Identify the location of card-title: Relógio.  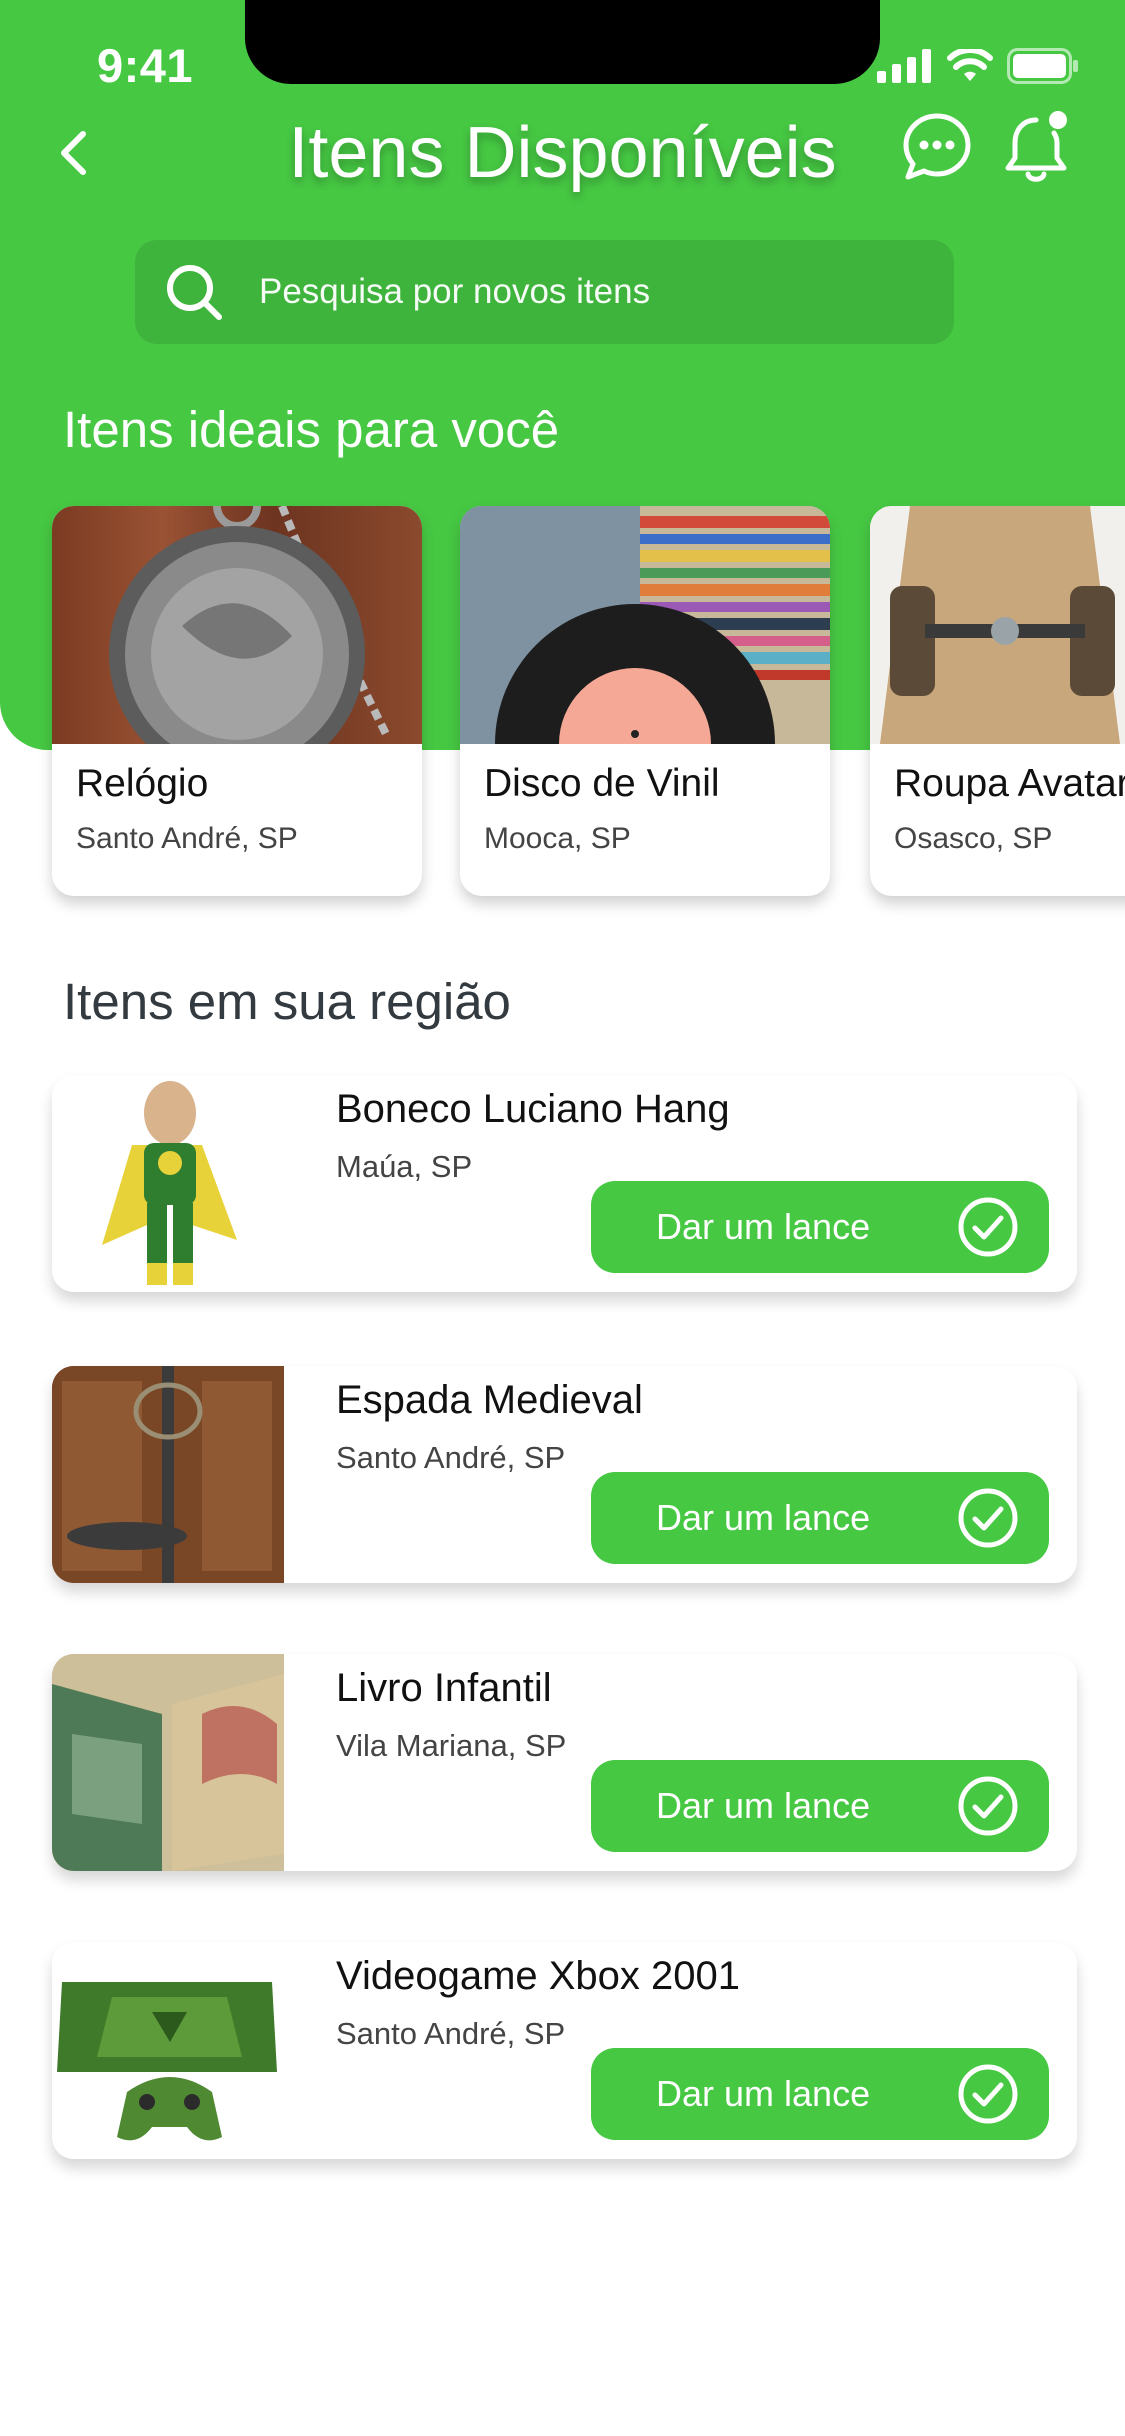
(142, 783).